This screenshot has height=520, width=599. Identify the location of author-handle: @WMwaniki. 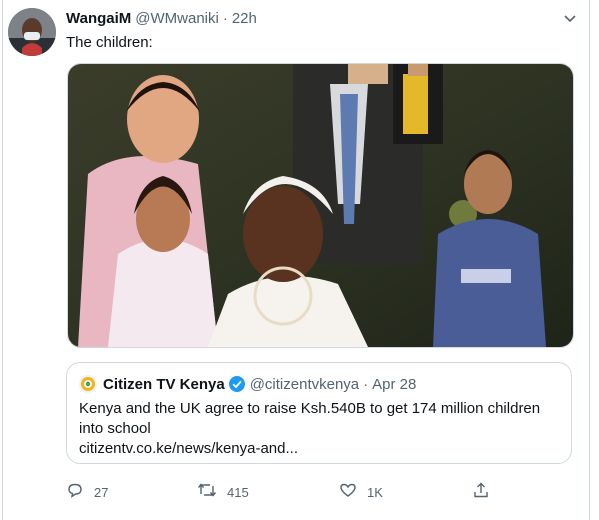
(177, 18).